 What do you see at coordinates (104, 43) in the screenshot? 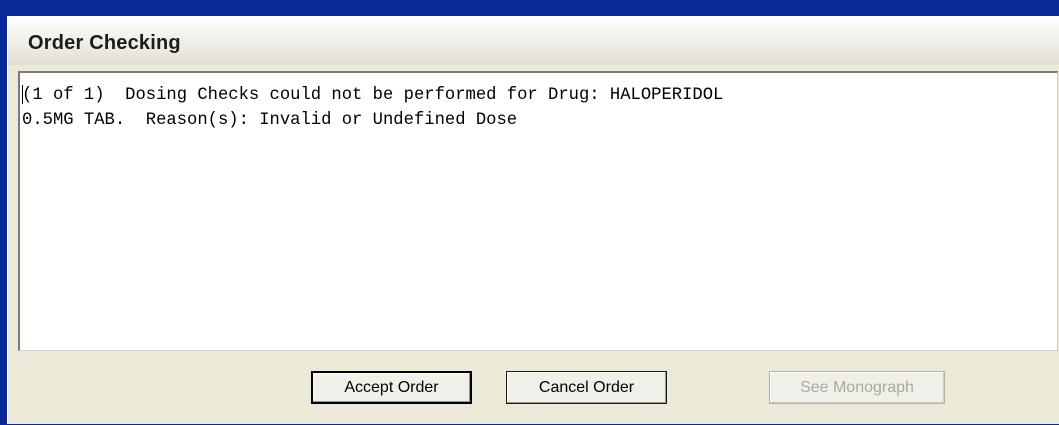
I see `dialog-title: Order Checking` at bounding box center [104, 43].